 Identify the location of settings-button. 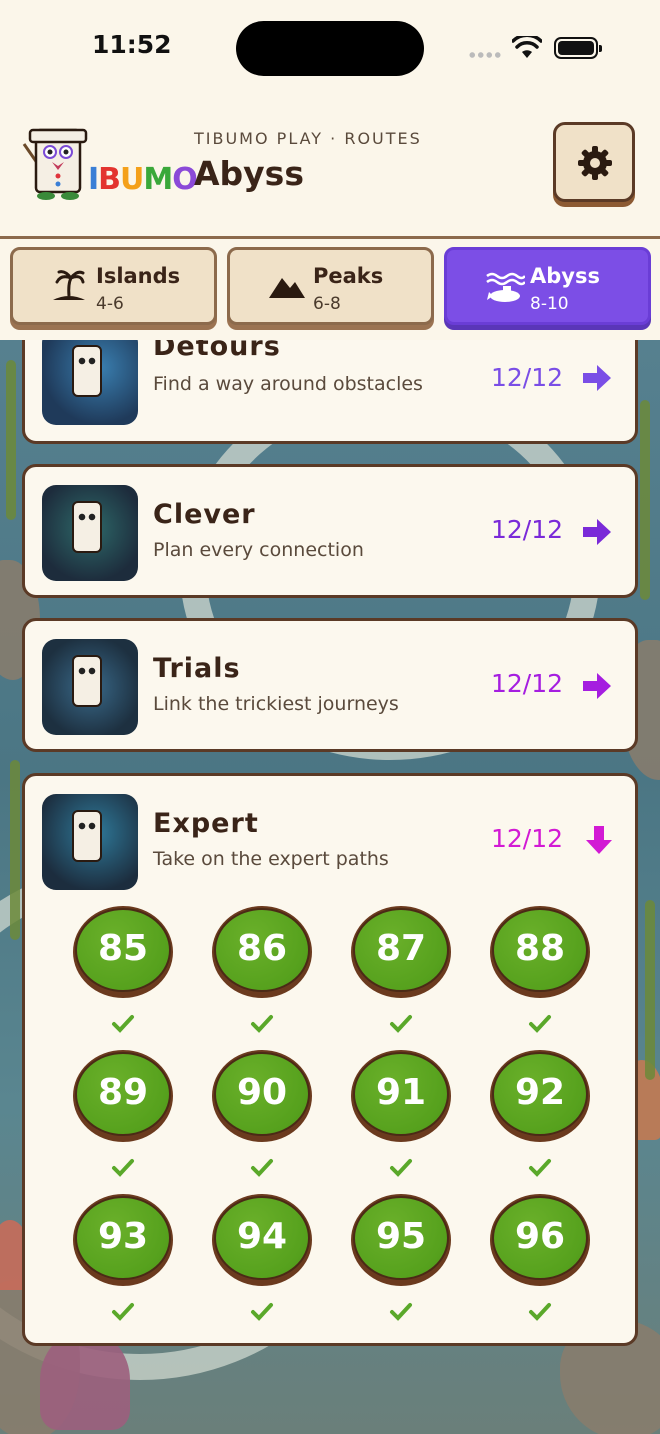
(594, 162).